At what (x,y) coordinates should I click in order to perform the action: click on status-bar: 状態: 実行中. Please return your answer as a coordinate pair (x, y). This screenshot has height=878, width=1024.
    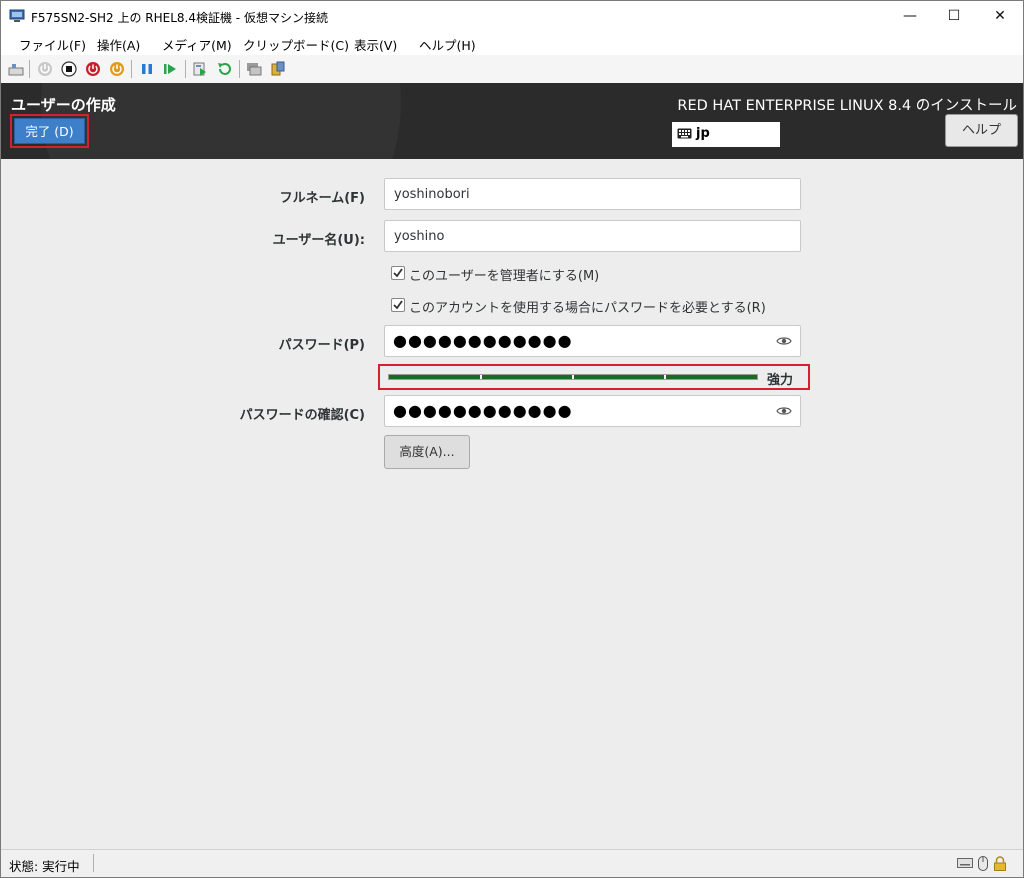
    Looking at the image, I should click on (512, 863).